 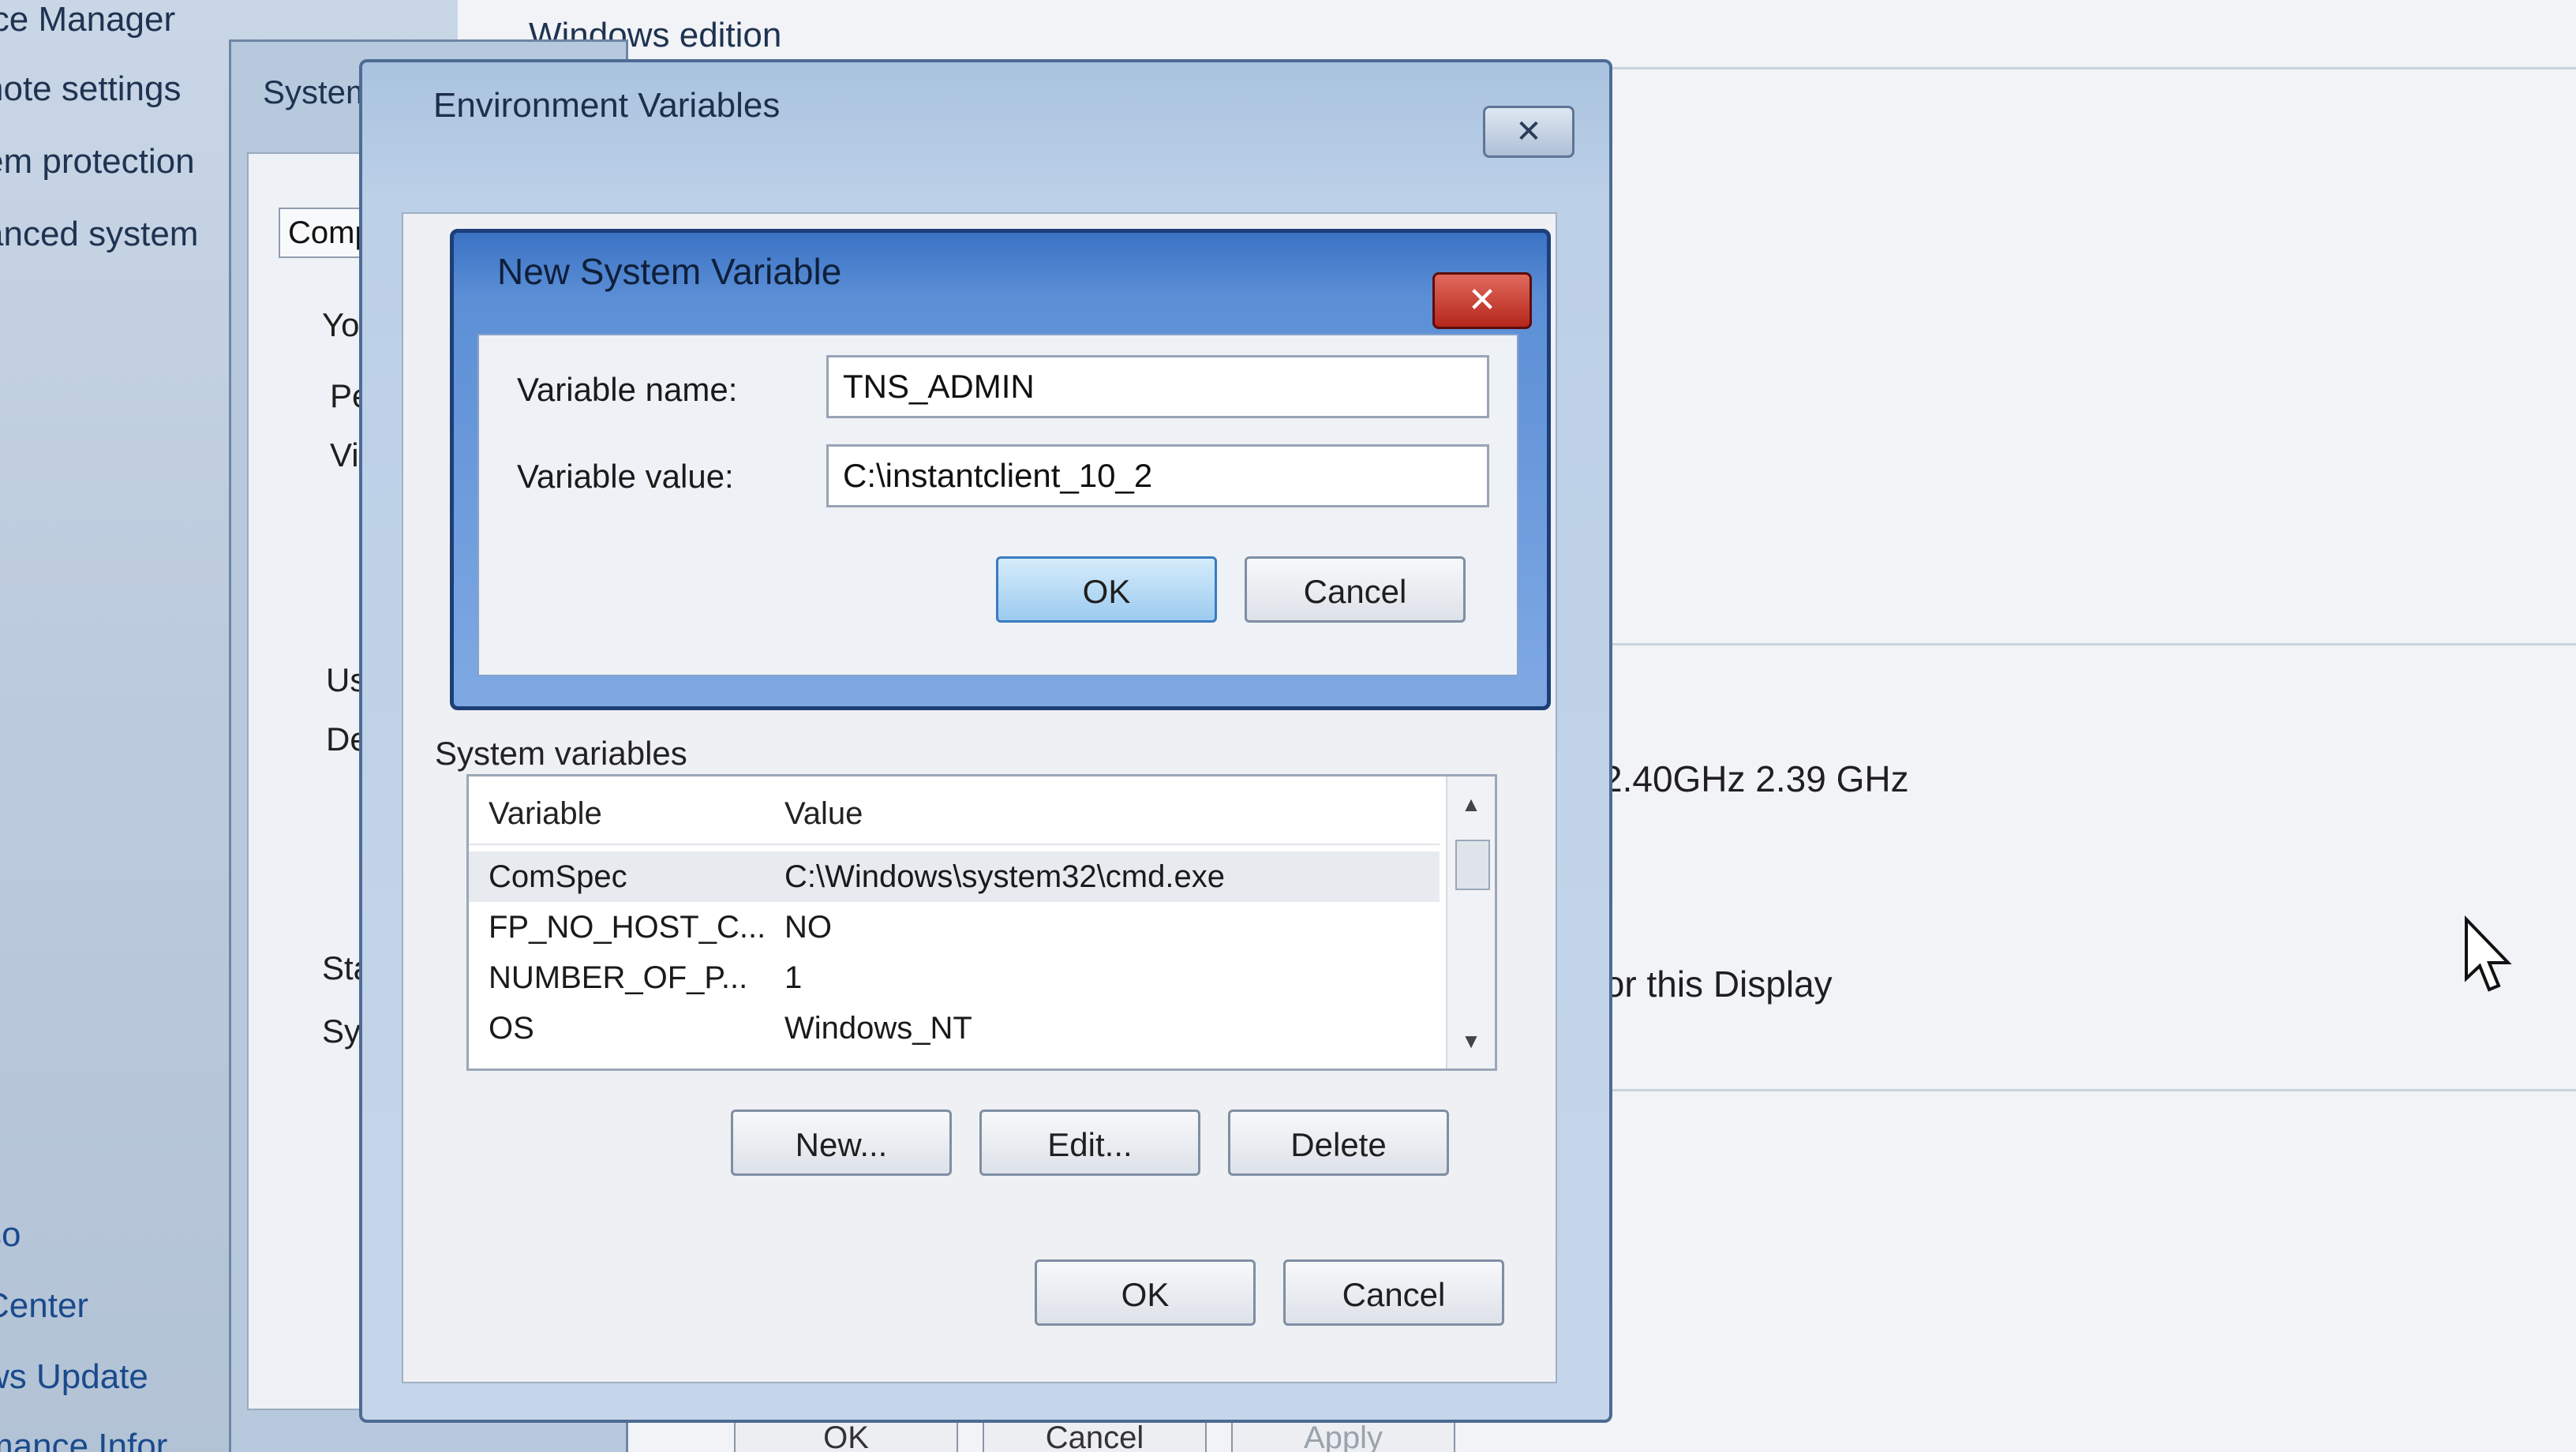 I want to click on mouse-pointer-icon, so click(x=2488, y=953).